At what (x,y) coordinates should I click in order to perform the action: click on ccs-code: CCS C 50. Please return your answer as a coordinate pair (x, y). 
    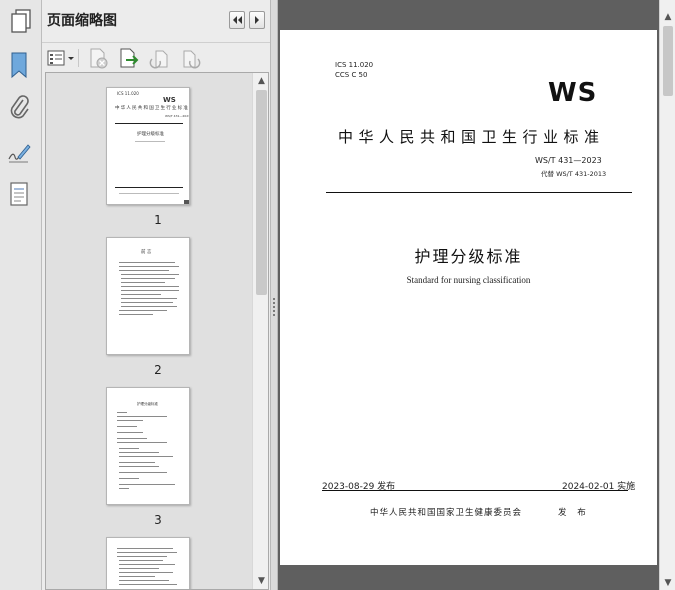
    Looking at the image, I should click on (351, 75).